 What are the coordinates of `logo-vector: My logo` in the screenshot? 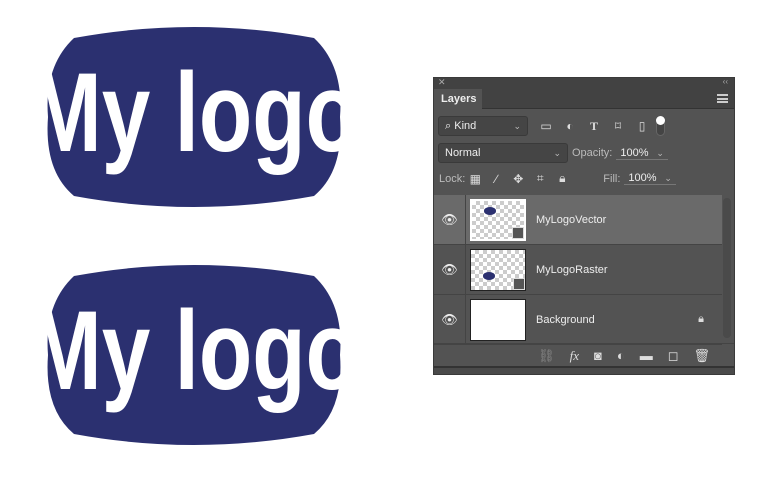 It's located at (194, 117).